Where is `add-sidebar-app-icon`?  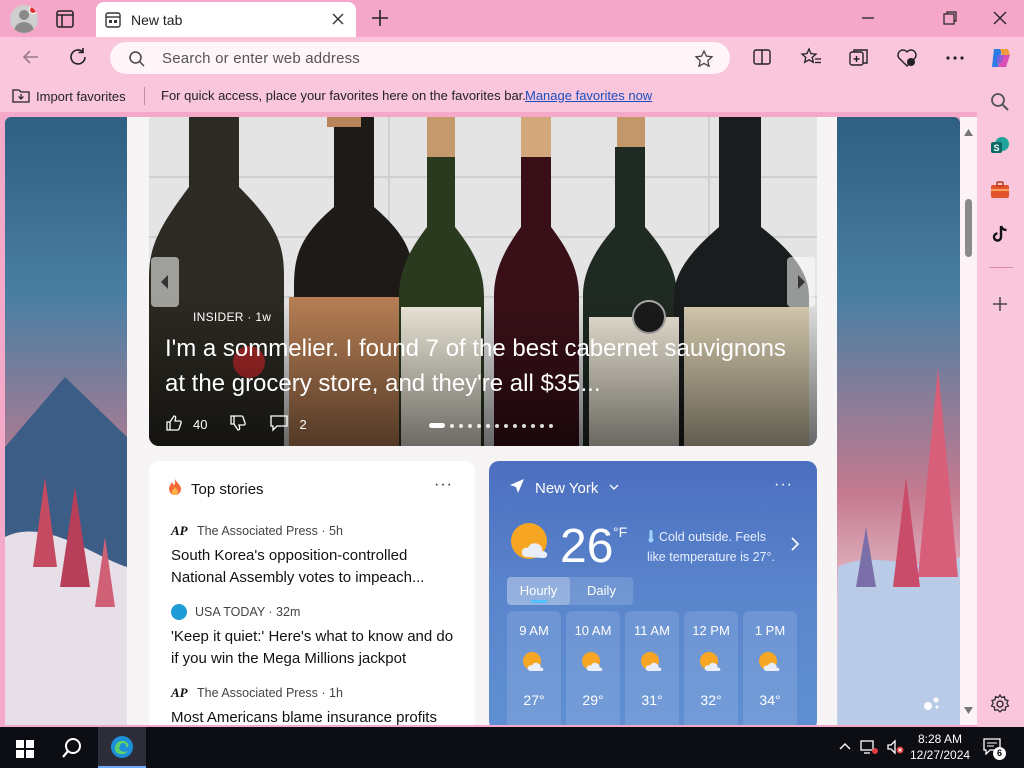
add-sidebar-app-icon is located at coordinates (1000, 306).